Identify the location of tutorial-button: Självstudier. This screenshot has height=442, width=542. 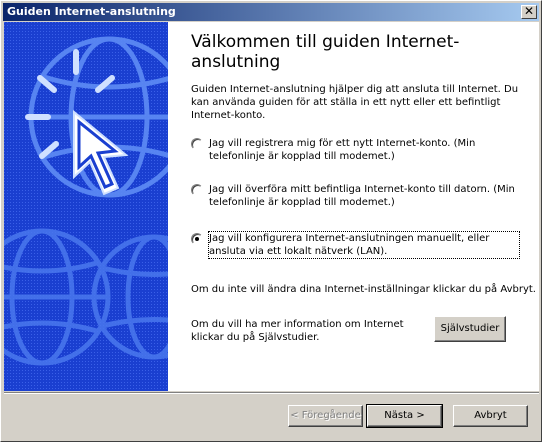
(470, 329).